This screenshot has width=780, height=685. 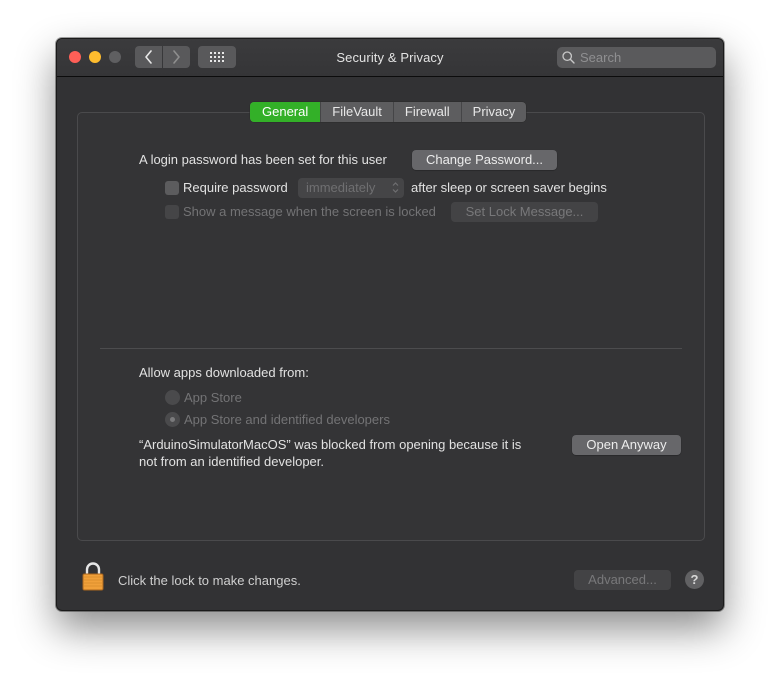 I want to click on require-password-delay-select: immediately, so click(x=351, y=188).